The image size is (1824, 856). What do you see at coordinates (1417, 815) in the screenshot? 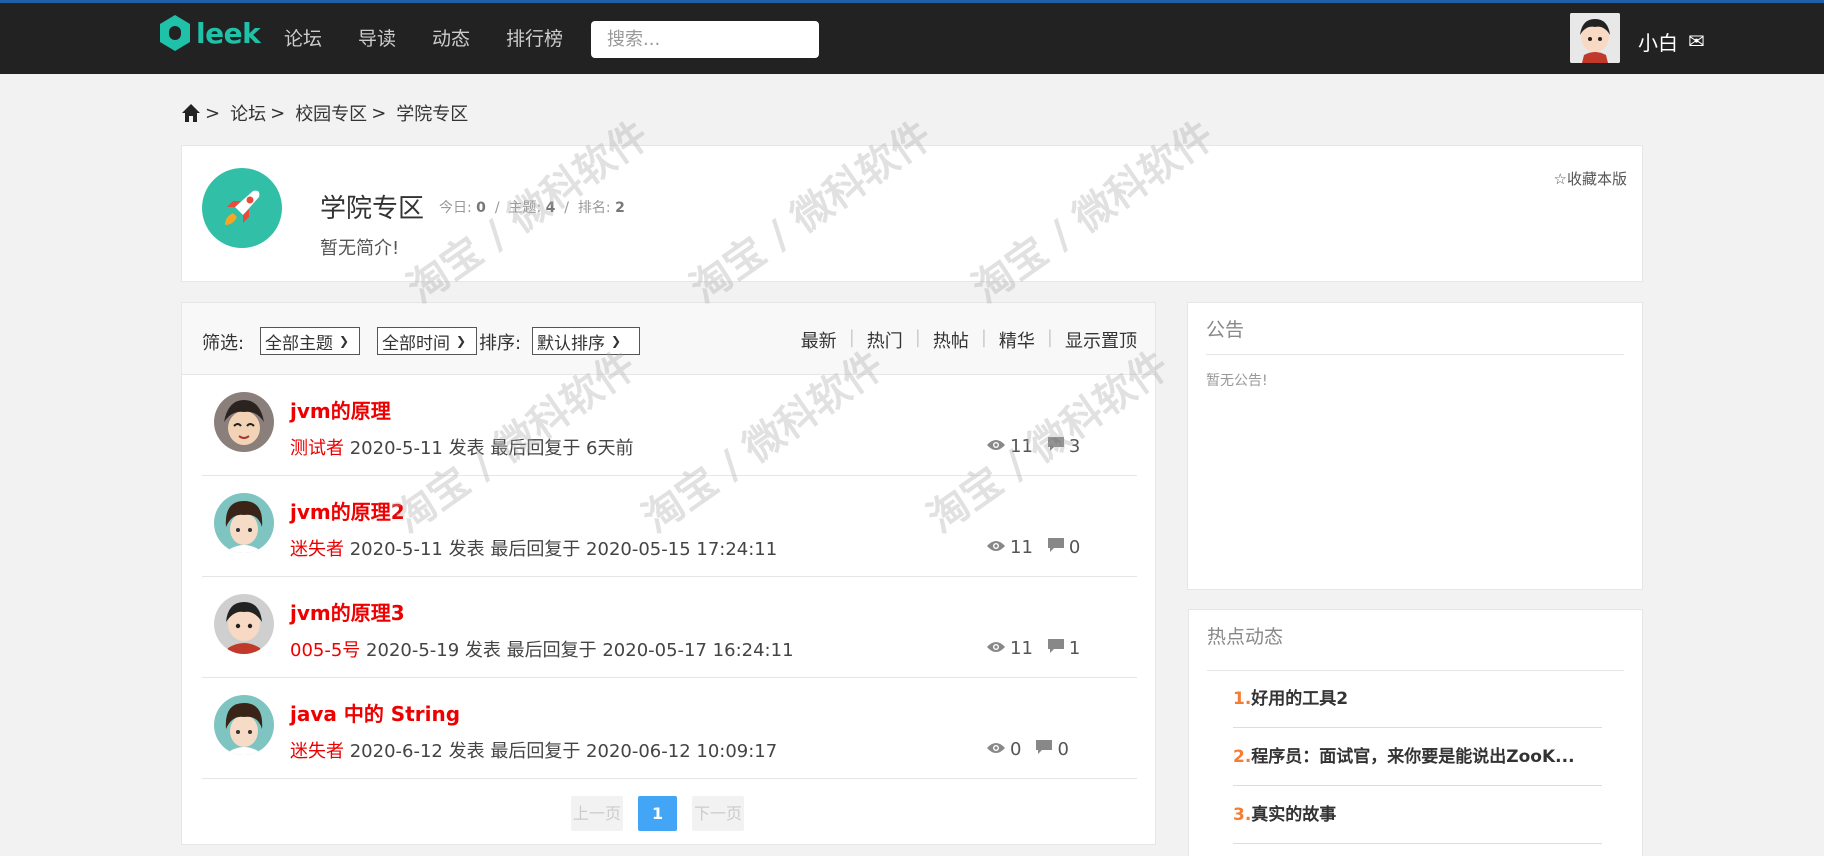
I see `hot-item: 3.真实的故事` at bounding box center [1417, 815].